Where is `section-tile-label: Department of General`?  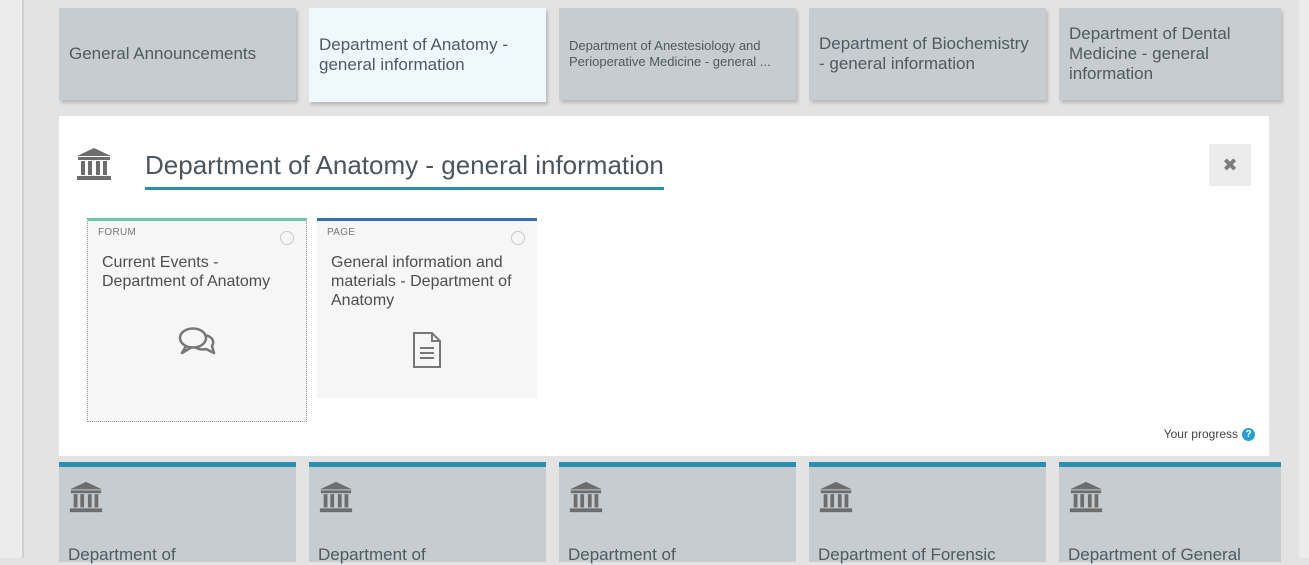
section-tile-label: Department of General is located at coordinates (1154, 554).